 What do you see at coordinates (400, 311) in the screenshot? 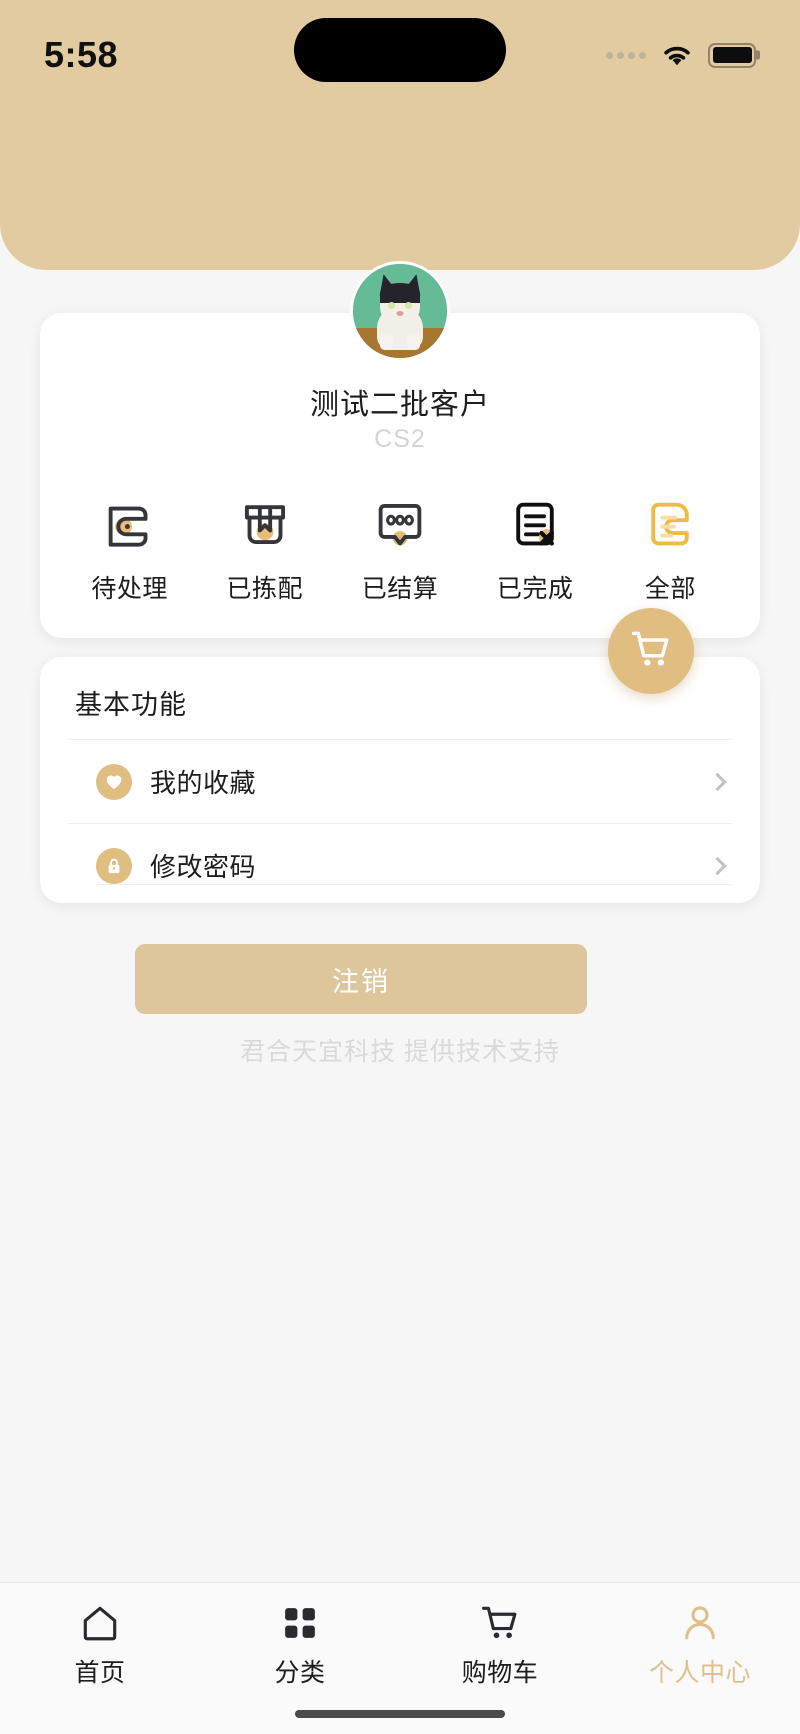
I see `avatar` at bounding box center [400, 311].